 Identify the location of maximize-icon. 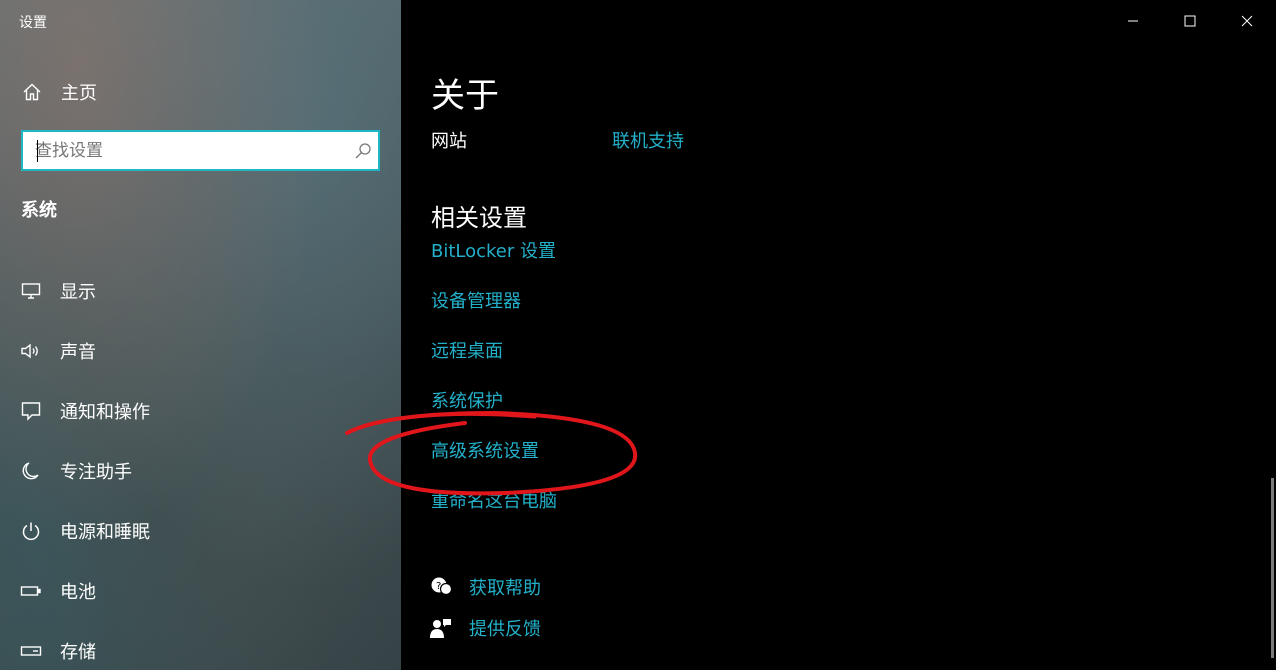
(1190, 21).